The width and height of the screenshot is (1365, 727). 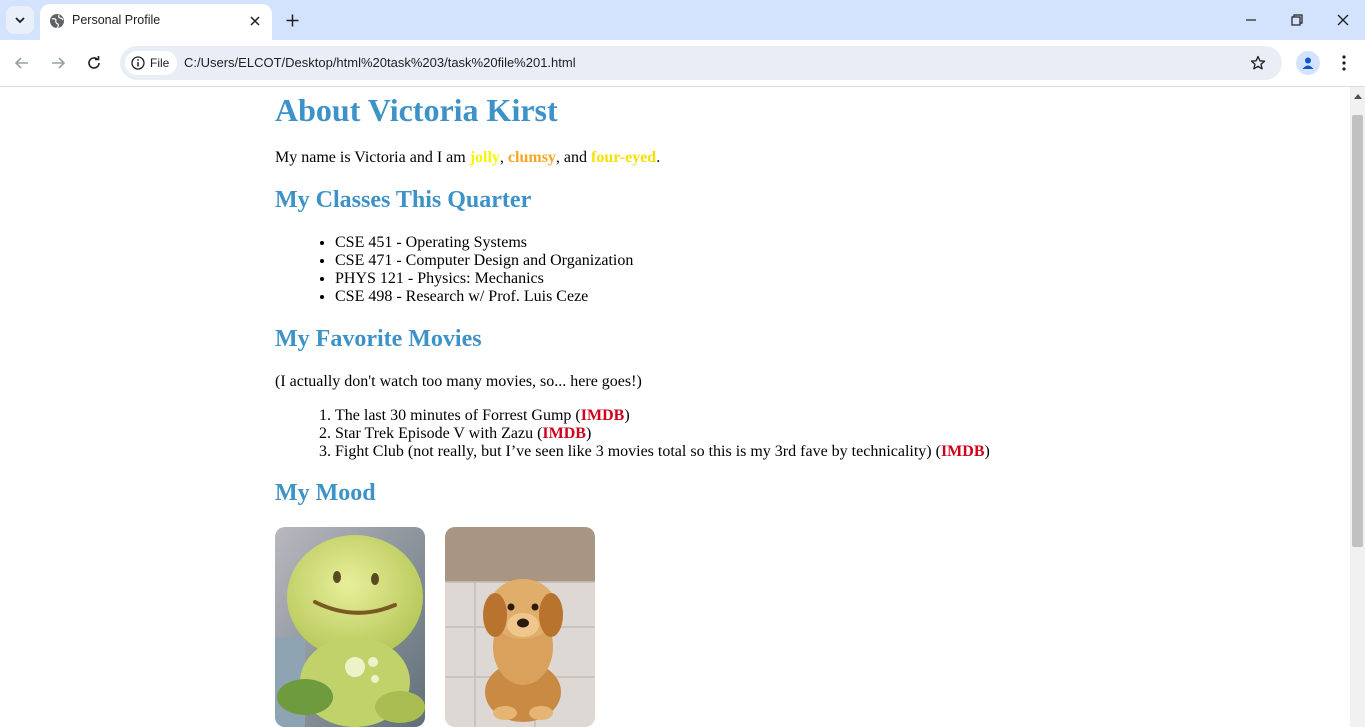 I want to click on tab-title: Personal Profile, so click(x=116, y=20).